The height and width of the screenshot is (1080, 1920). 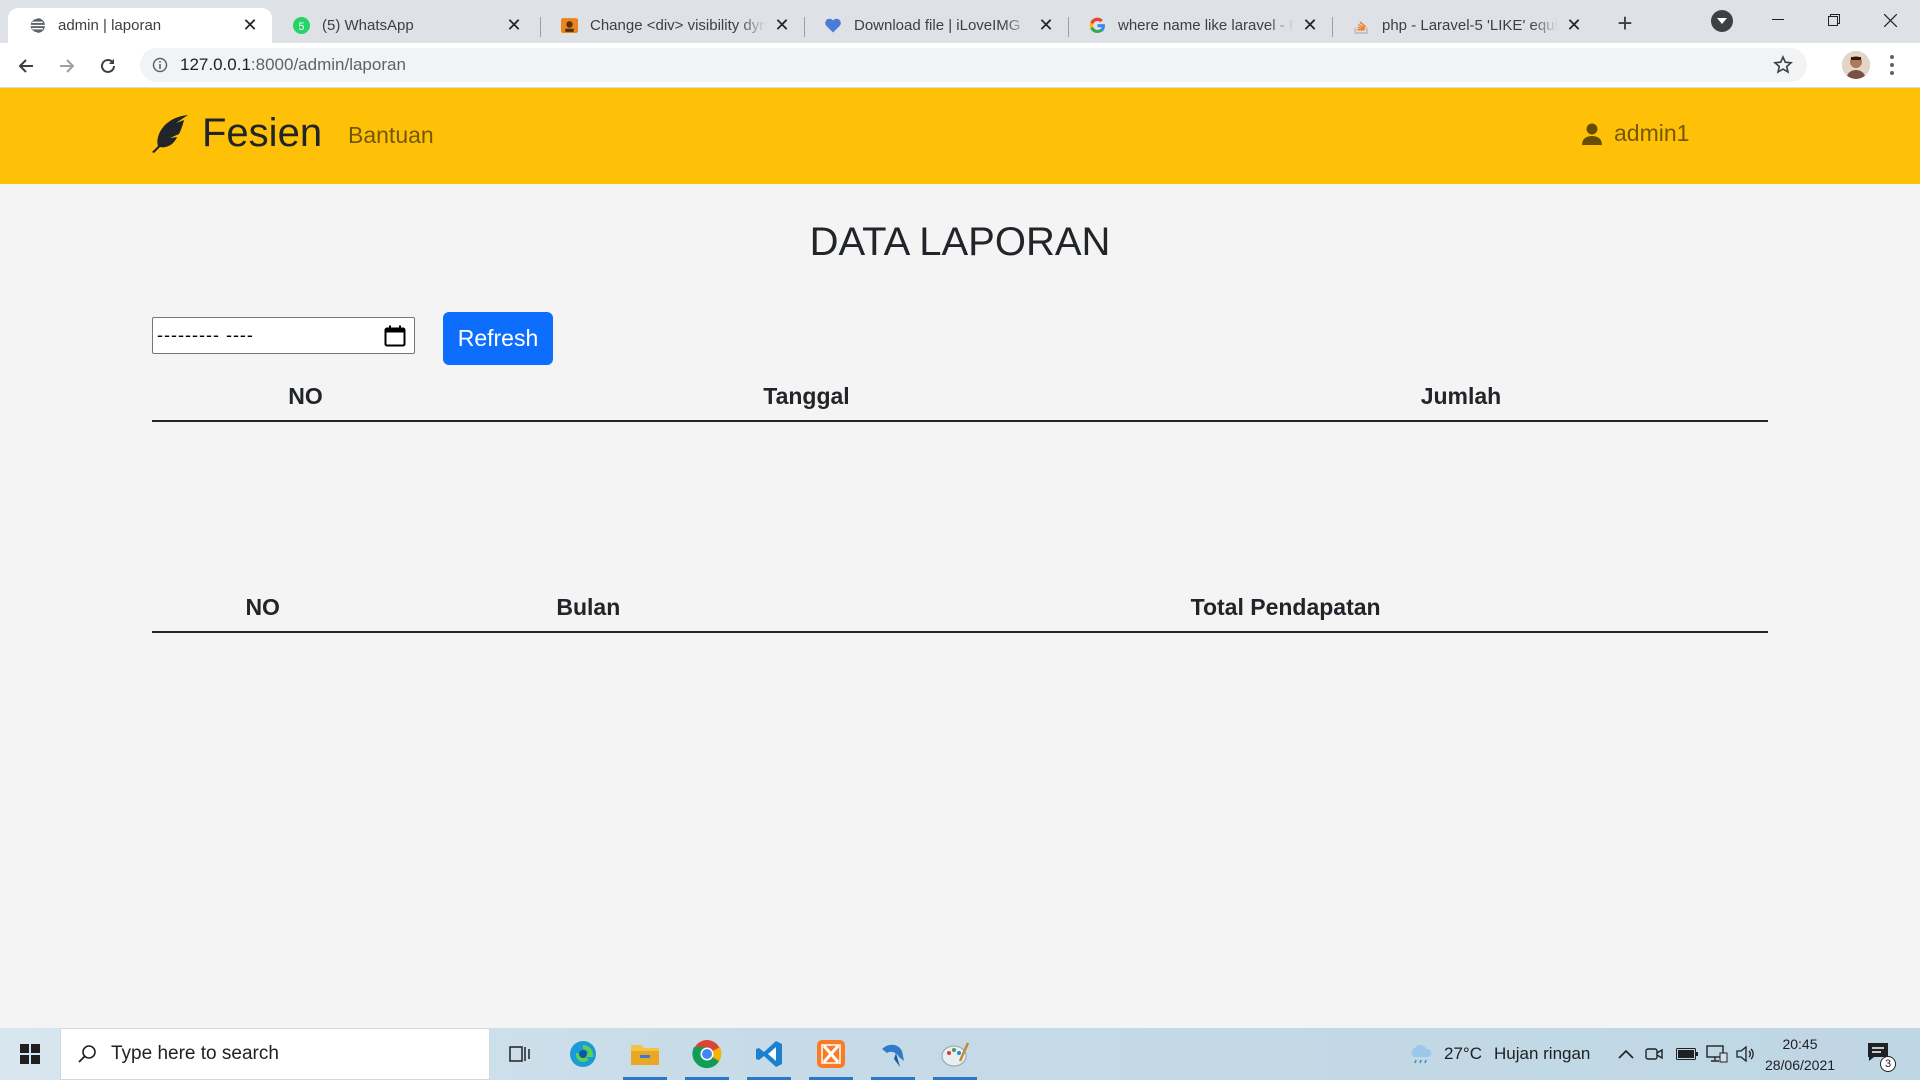 I want to click on tab-admin-laporan: admin | laporan ✕, so click(x=140, y=25).